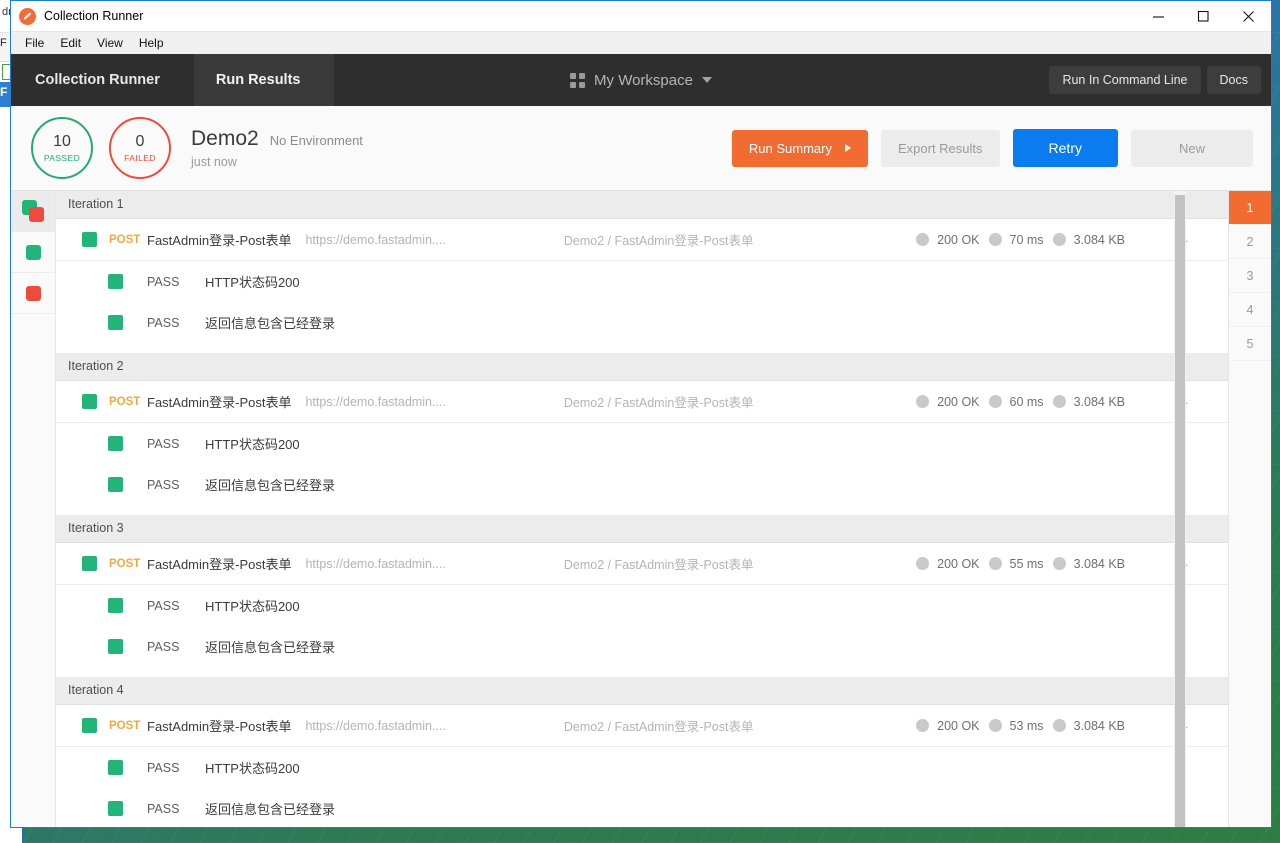 This screenshot has height=843, width=1280. I want to click on results-scrollbar, so click(1180, 509).